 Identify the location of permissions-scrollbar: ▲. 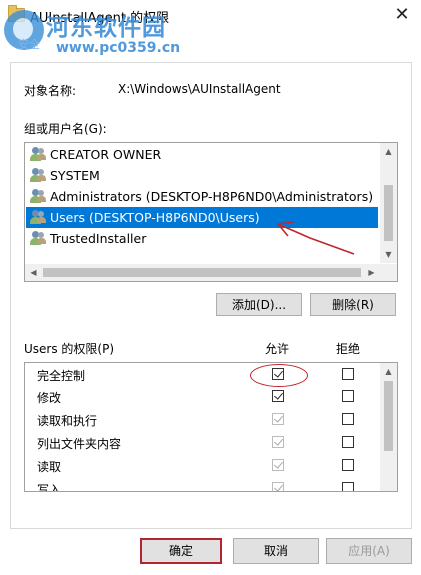
(388, 427).